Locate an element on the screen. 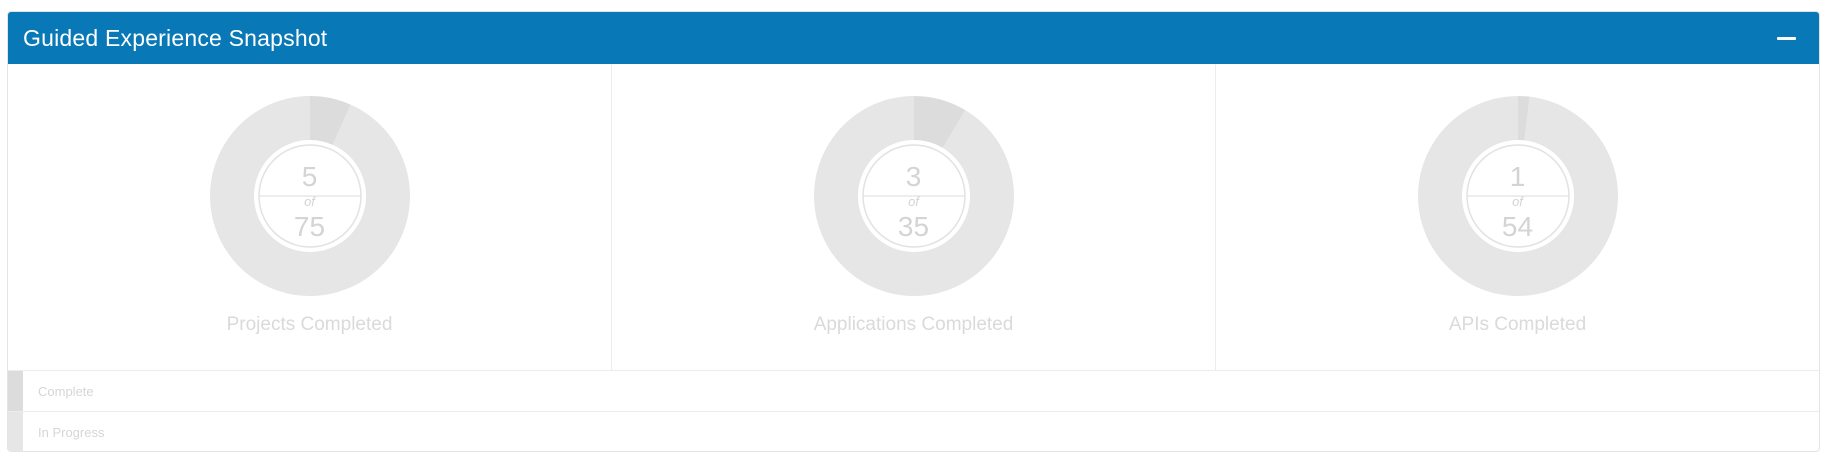 This screenshot has width=1829, height=467. complete-swatch is located at coordinates (15, 391).